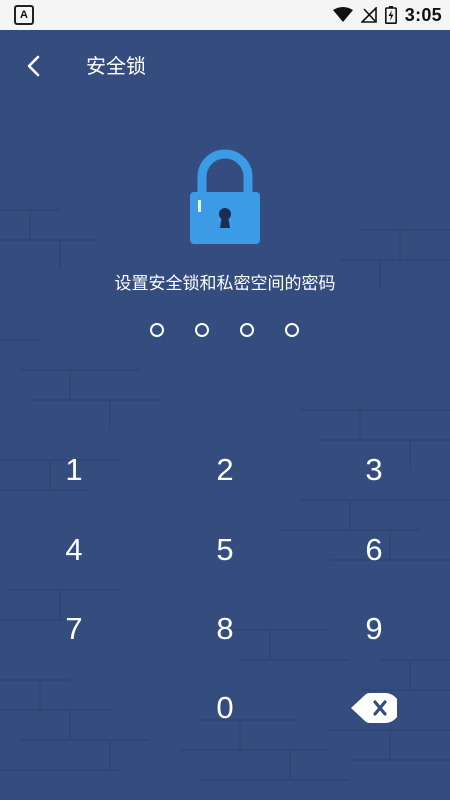  Describe the element at coordinates (225, 550) in the screenshot. I see `key-5: 5` at that location.